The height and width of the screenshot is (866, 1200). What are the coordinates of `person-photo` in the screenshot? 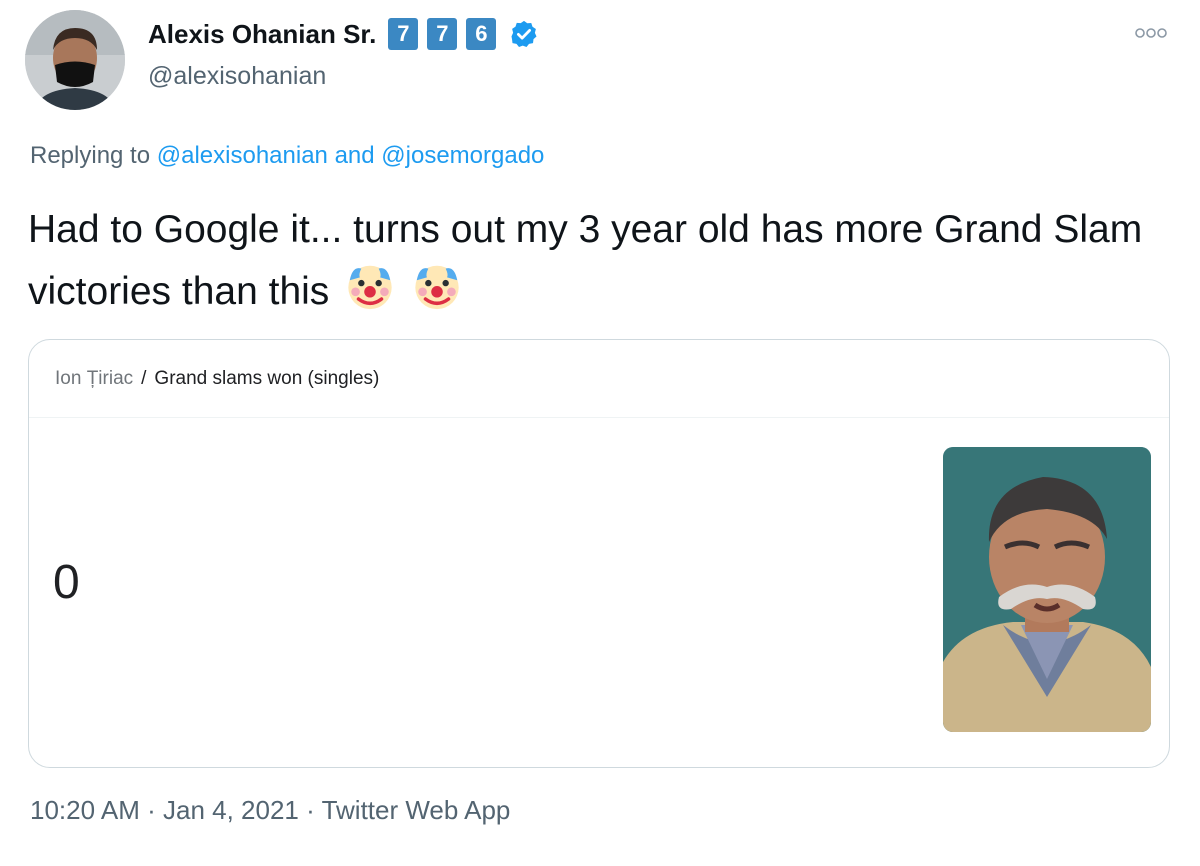 It's located at (1047, 589).